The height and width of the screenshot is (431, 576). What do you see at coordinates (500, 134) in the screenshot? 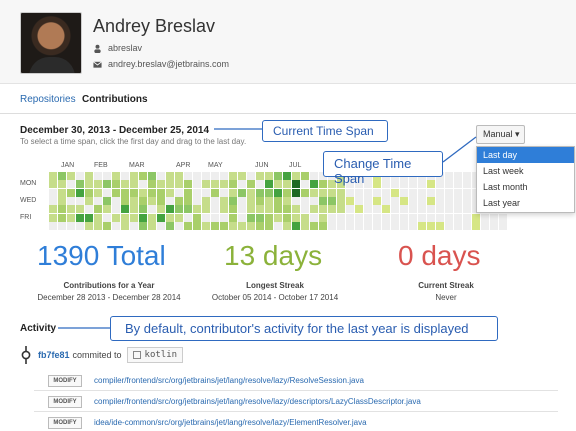
I see `time-span-dropdown: Manual ▾` at bounding box center [500, 134].